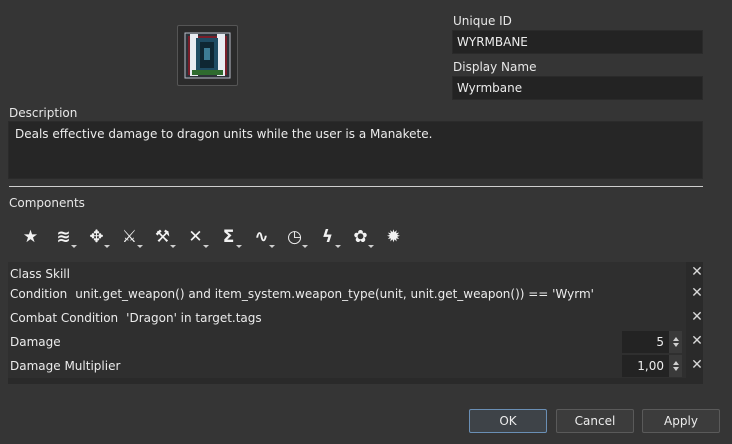  What do you see at coordinates (129, 237) in the screenshot?
I see `sword-icon: ⚔` at bounding box center [129, 237].